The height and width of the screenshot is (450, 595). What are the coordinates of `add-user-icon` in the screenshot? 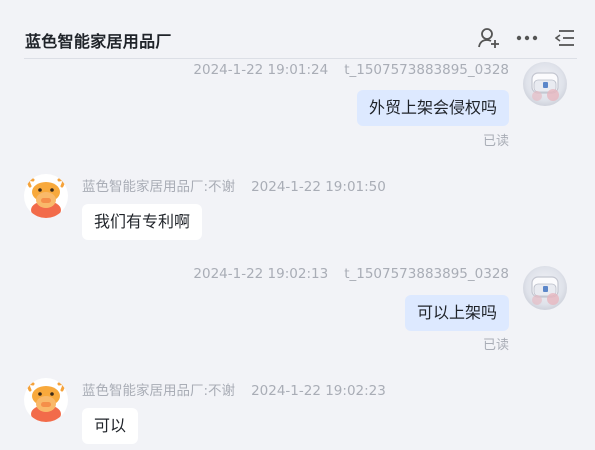 It's located at (489, 38).